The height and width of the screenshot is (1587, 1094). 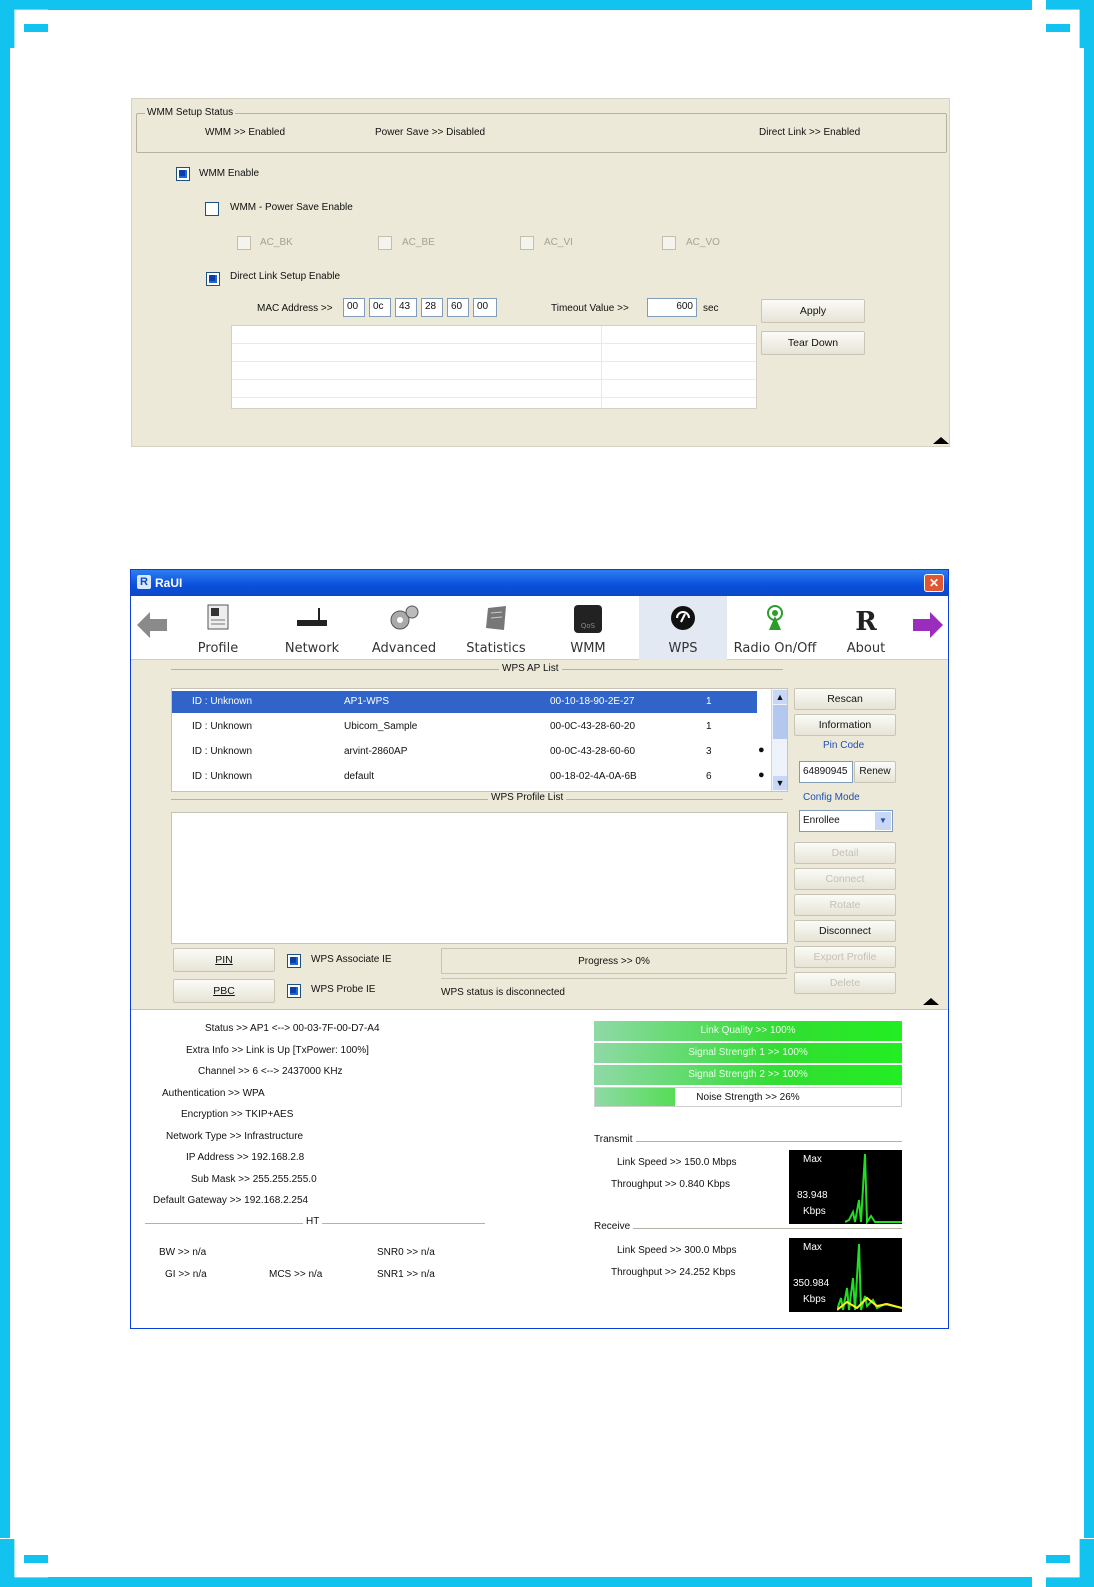 I want to click on signal-strength-1-bar: Signal Strength 1 >> 100%, so click(x=748, y=1053).